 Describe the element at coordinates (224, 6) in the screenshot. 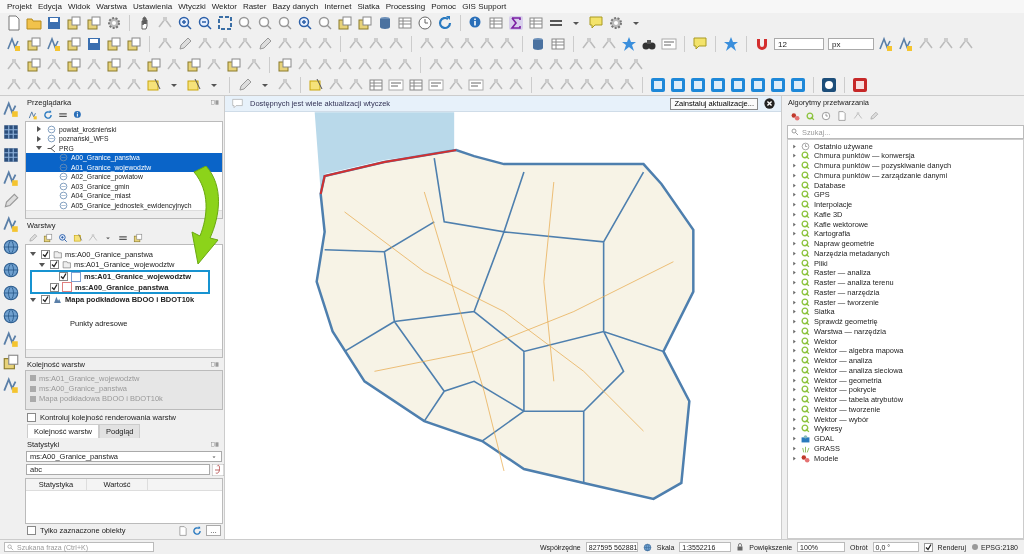

I see `menu-item: Wektor` at that location.